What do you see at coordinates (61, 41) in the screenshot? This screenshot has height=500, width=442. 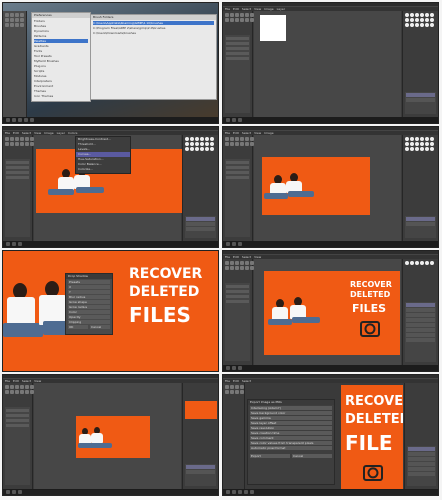 I see `sidebar-item-selected: Palettes` at bounding box center [61, 41].